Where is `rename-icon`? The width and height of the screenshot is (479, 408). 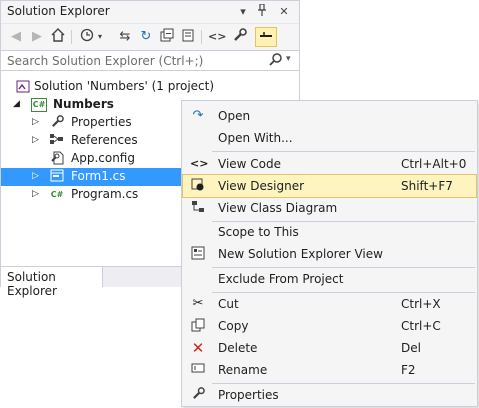 rename-icon is located at coordinates (198, 370).